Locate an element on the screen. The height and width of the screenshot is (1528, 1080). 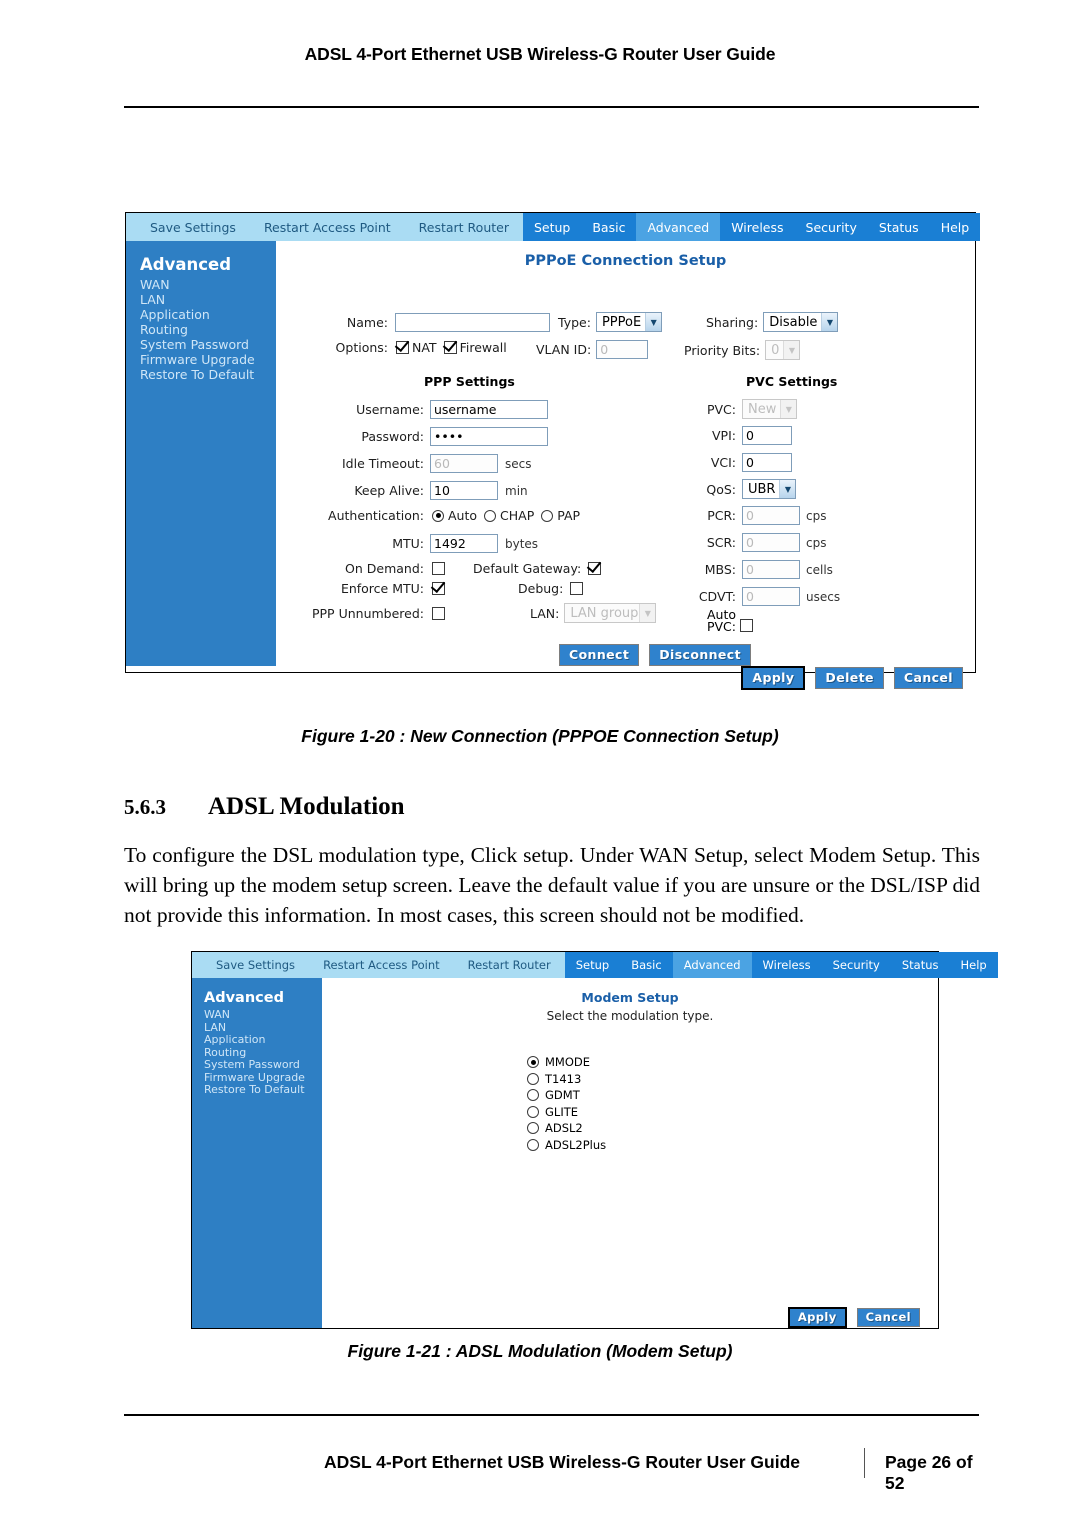
type-select: PPPoE ▼ is located at coordinates (629, 322).